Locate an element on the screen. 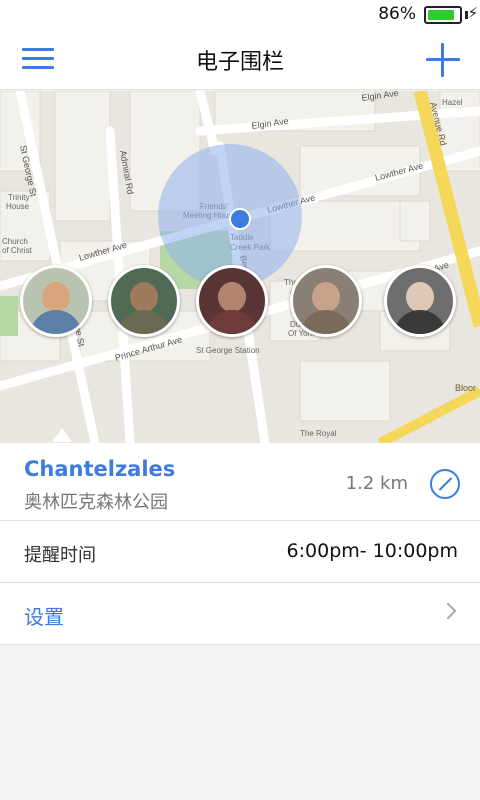 The height and width of the screenshot is (800, 480). battery-percentage: 86% is located at coordinates (397, 14).